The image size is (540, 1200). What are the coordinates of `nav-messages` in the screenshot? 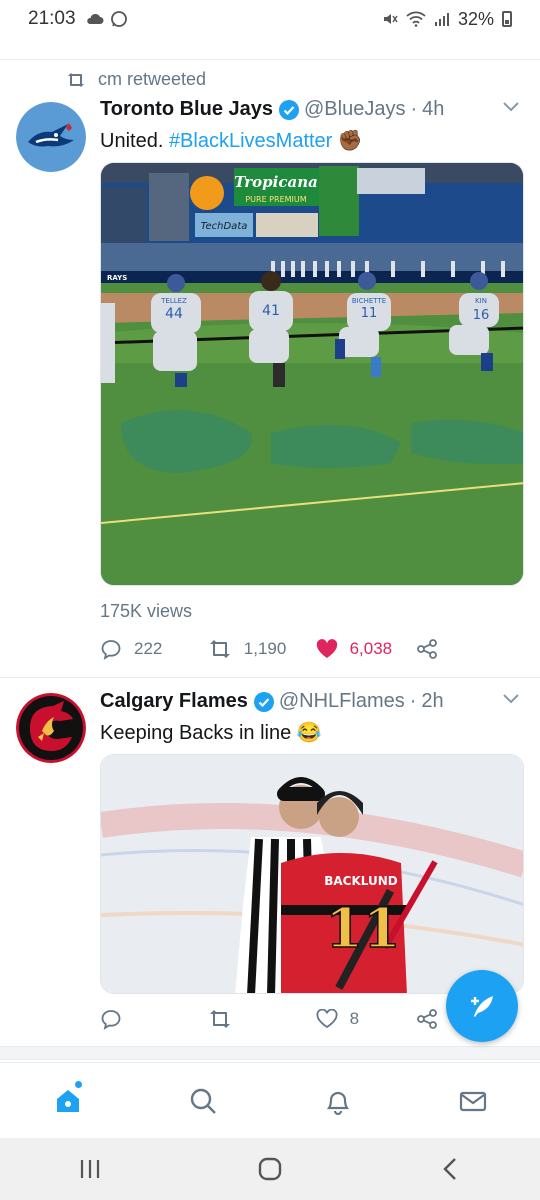 It's located at (473, 1101).